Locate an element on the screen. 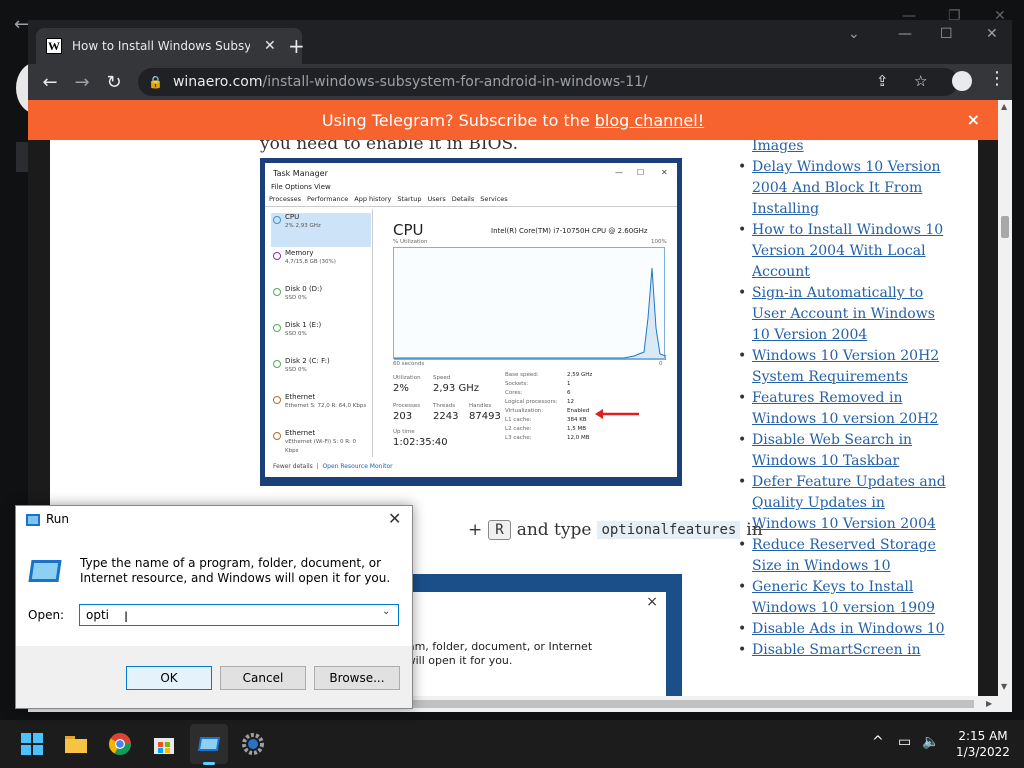 The height and width of the screenshot is (768, 1024). tm-stat-label: Processes is located at coordinates (407, 406).